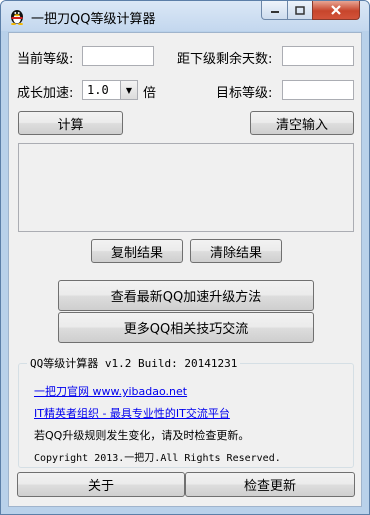  Describe the element at coordinates (157, 458) in the screenshot. I see `copyright-text: Copyright 2013.一把刀.All Rights Reserved.` at that location.